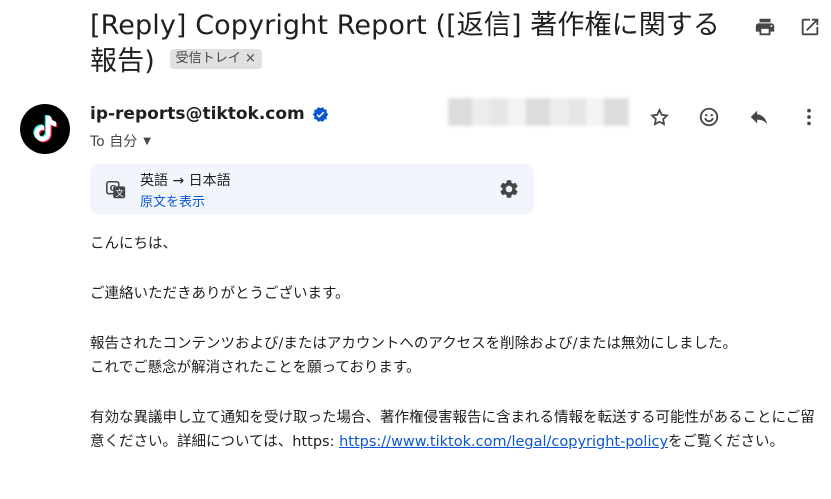  Describe the element at coordinates (759, 117) in the screenshot. I see `reply-icon` at that location.